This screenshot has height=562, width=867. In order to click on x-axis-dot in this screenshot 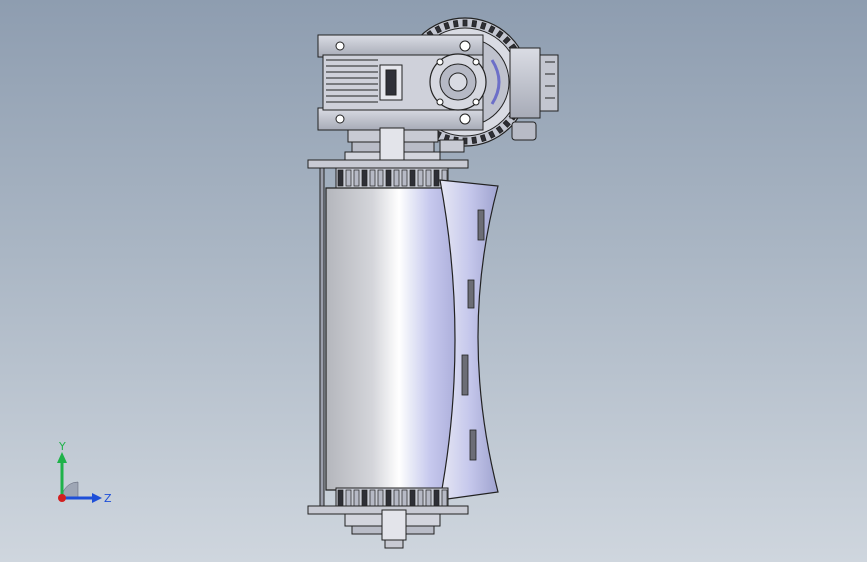, I will do `click(62, 498)`.